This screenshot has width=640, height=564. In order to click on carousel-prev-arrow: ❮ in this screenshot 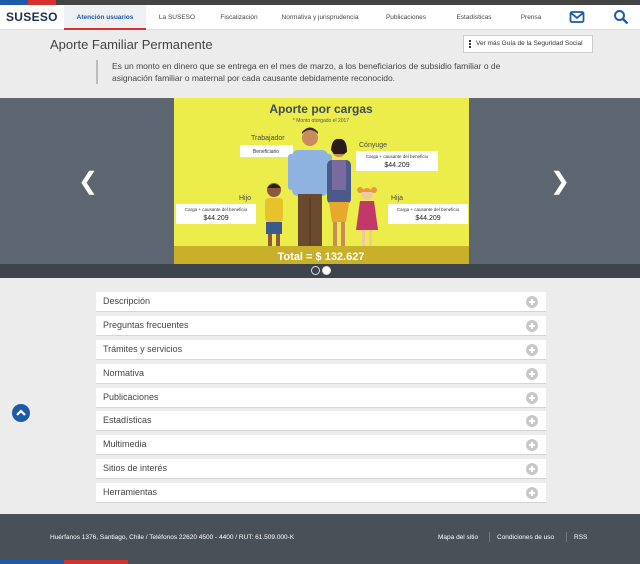, I will do `click(88, 182)`.